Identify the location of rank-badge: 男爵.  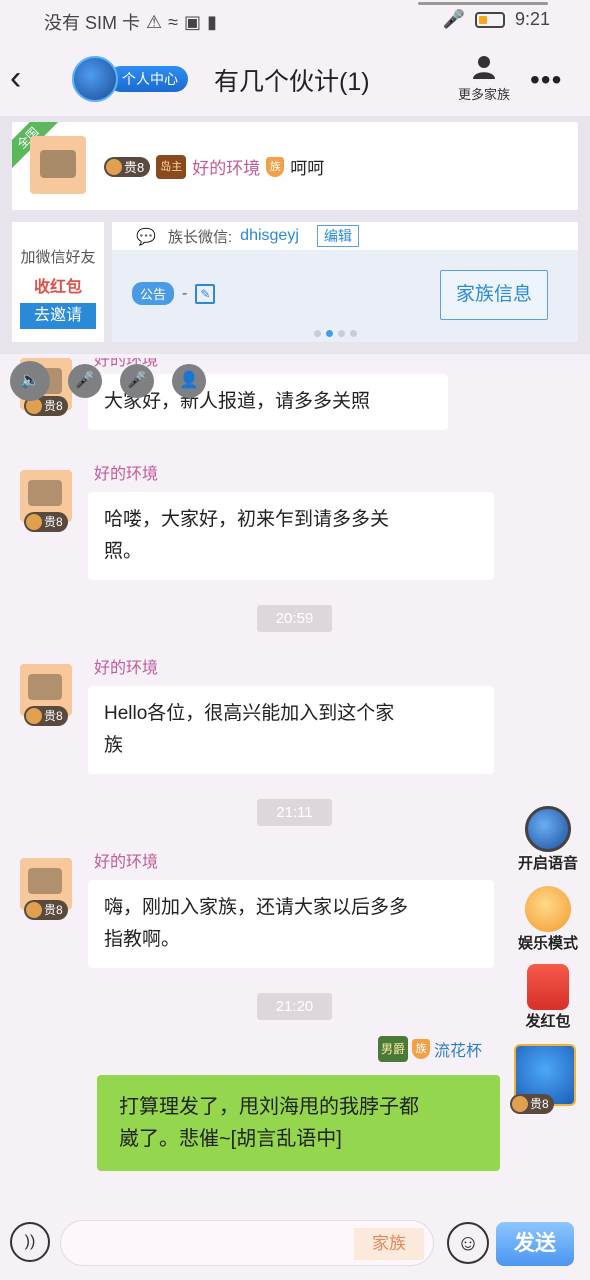
(393, 1049).